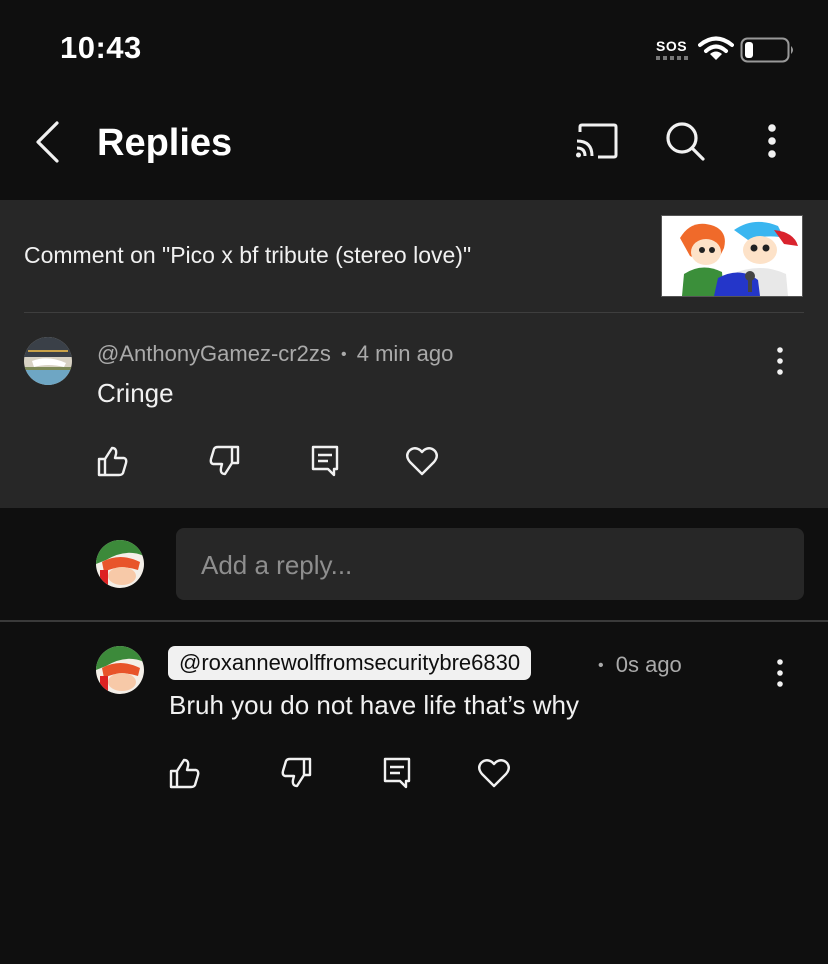 Image resolution: width=828 pixels, height=964 pixels. Describe the element at coordinates (414, 50) in the screenshot. I see `status-bar: 10:43 SOS` at that location.